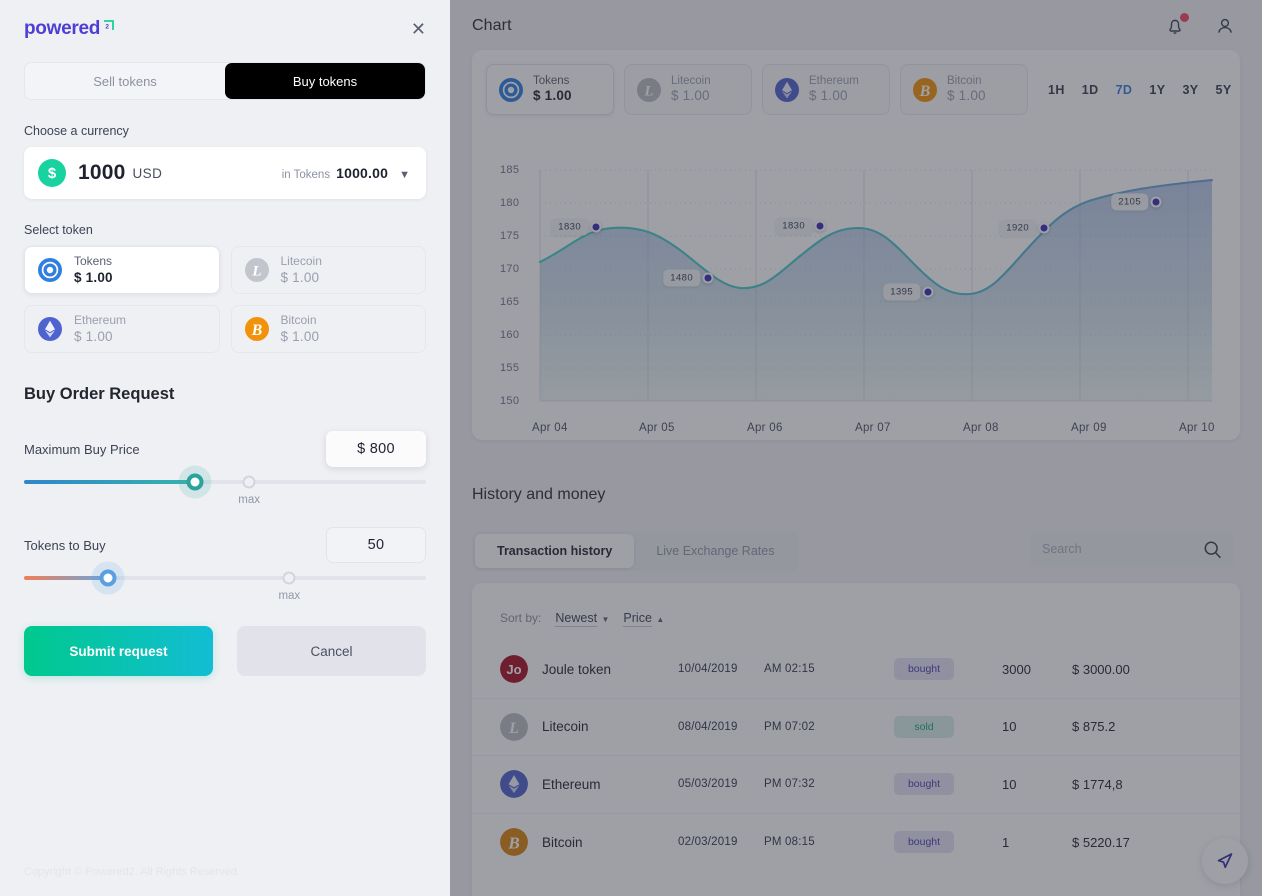  What do you see at coordinates (225, 585) in the screenshot?
I see `tokens-to-buy-slider: max` at bounding box center [225, 585].